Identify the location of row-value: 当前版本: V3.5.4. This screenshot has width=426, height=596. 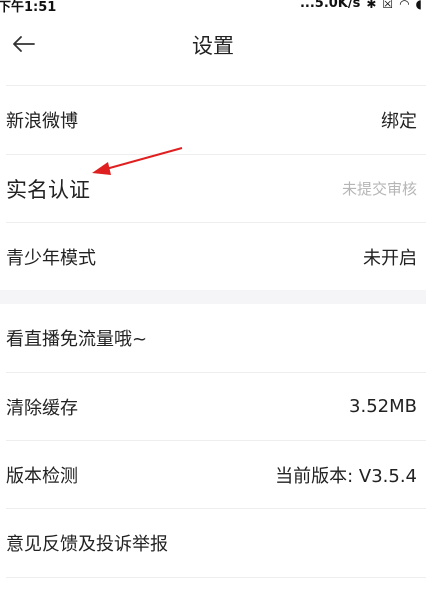
(346, 476).